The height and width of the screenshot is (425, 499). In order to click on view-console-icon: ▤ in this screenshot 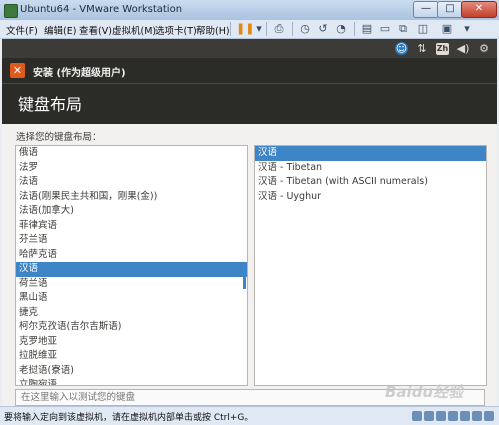, I will do `click(367, 29)`.